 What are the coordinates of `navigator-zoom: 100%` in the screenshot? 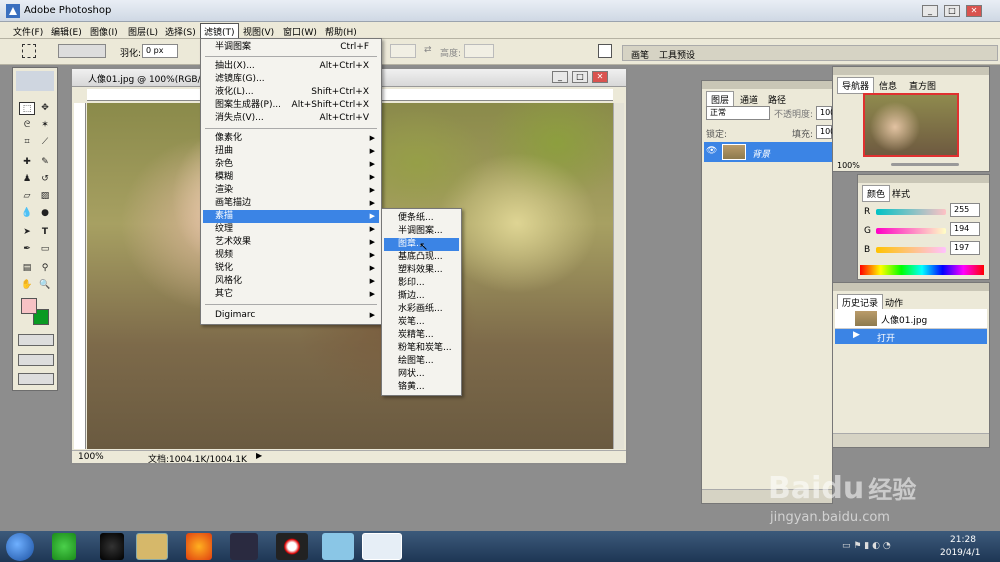 It's located at (848, 165).